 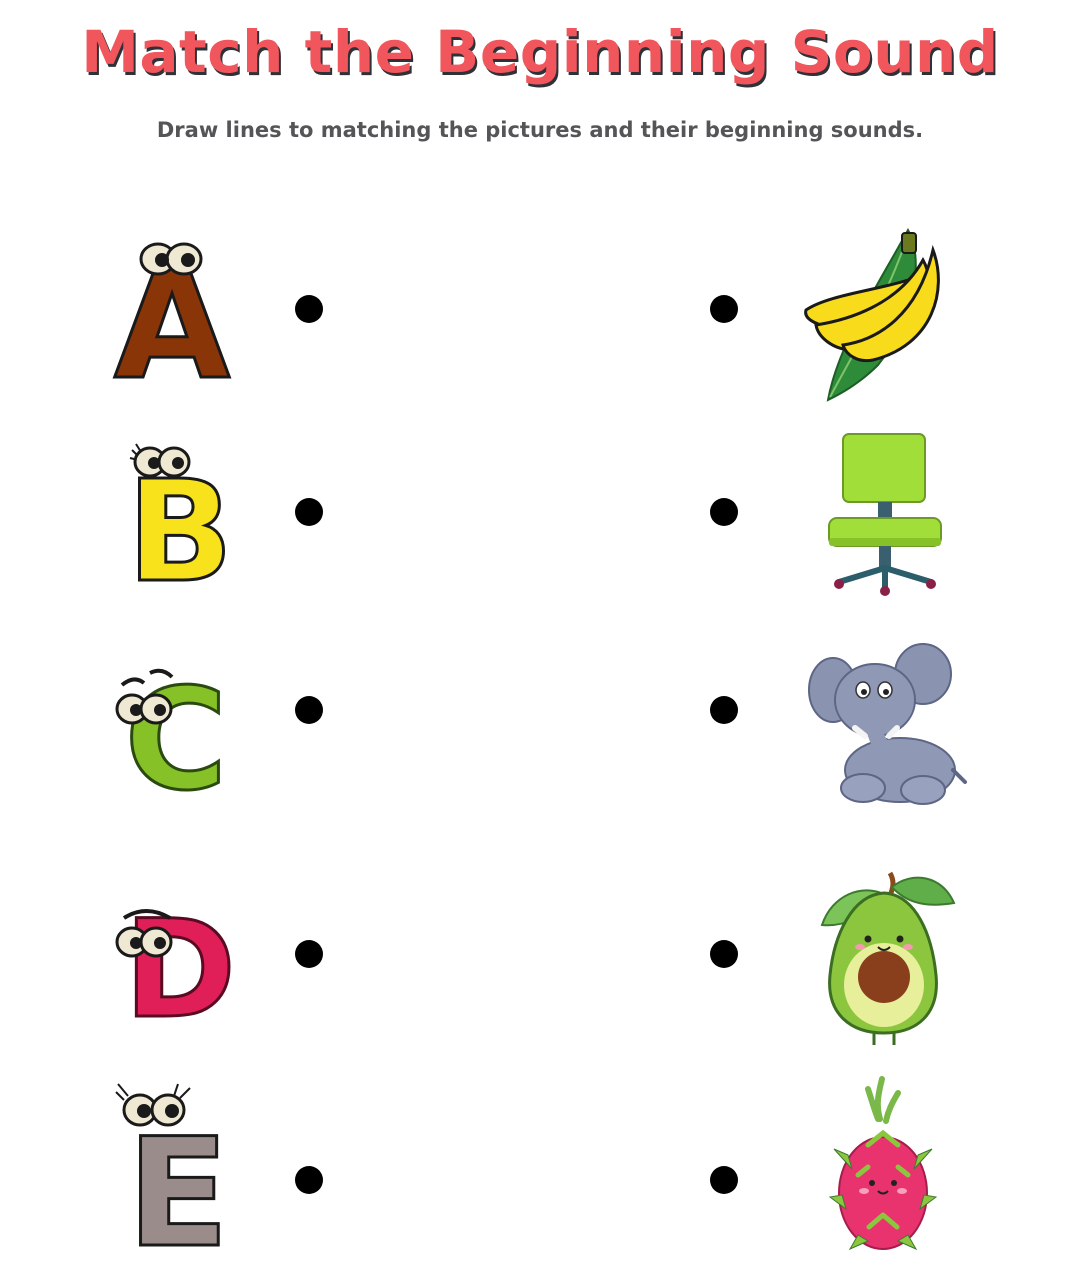 What do you see at coordinates (309, 309) in the screenshot?
I see `left-dot-a` at bounding box center [309, 309].